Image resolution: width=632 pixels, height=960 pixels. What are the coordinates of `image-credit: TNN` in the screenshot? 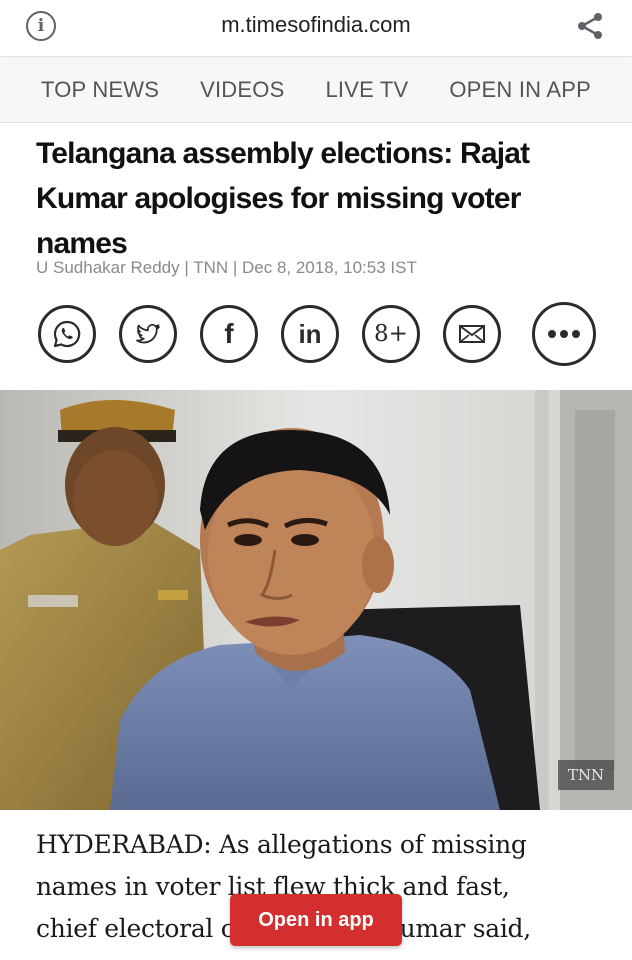 It's located at (586, 775).